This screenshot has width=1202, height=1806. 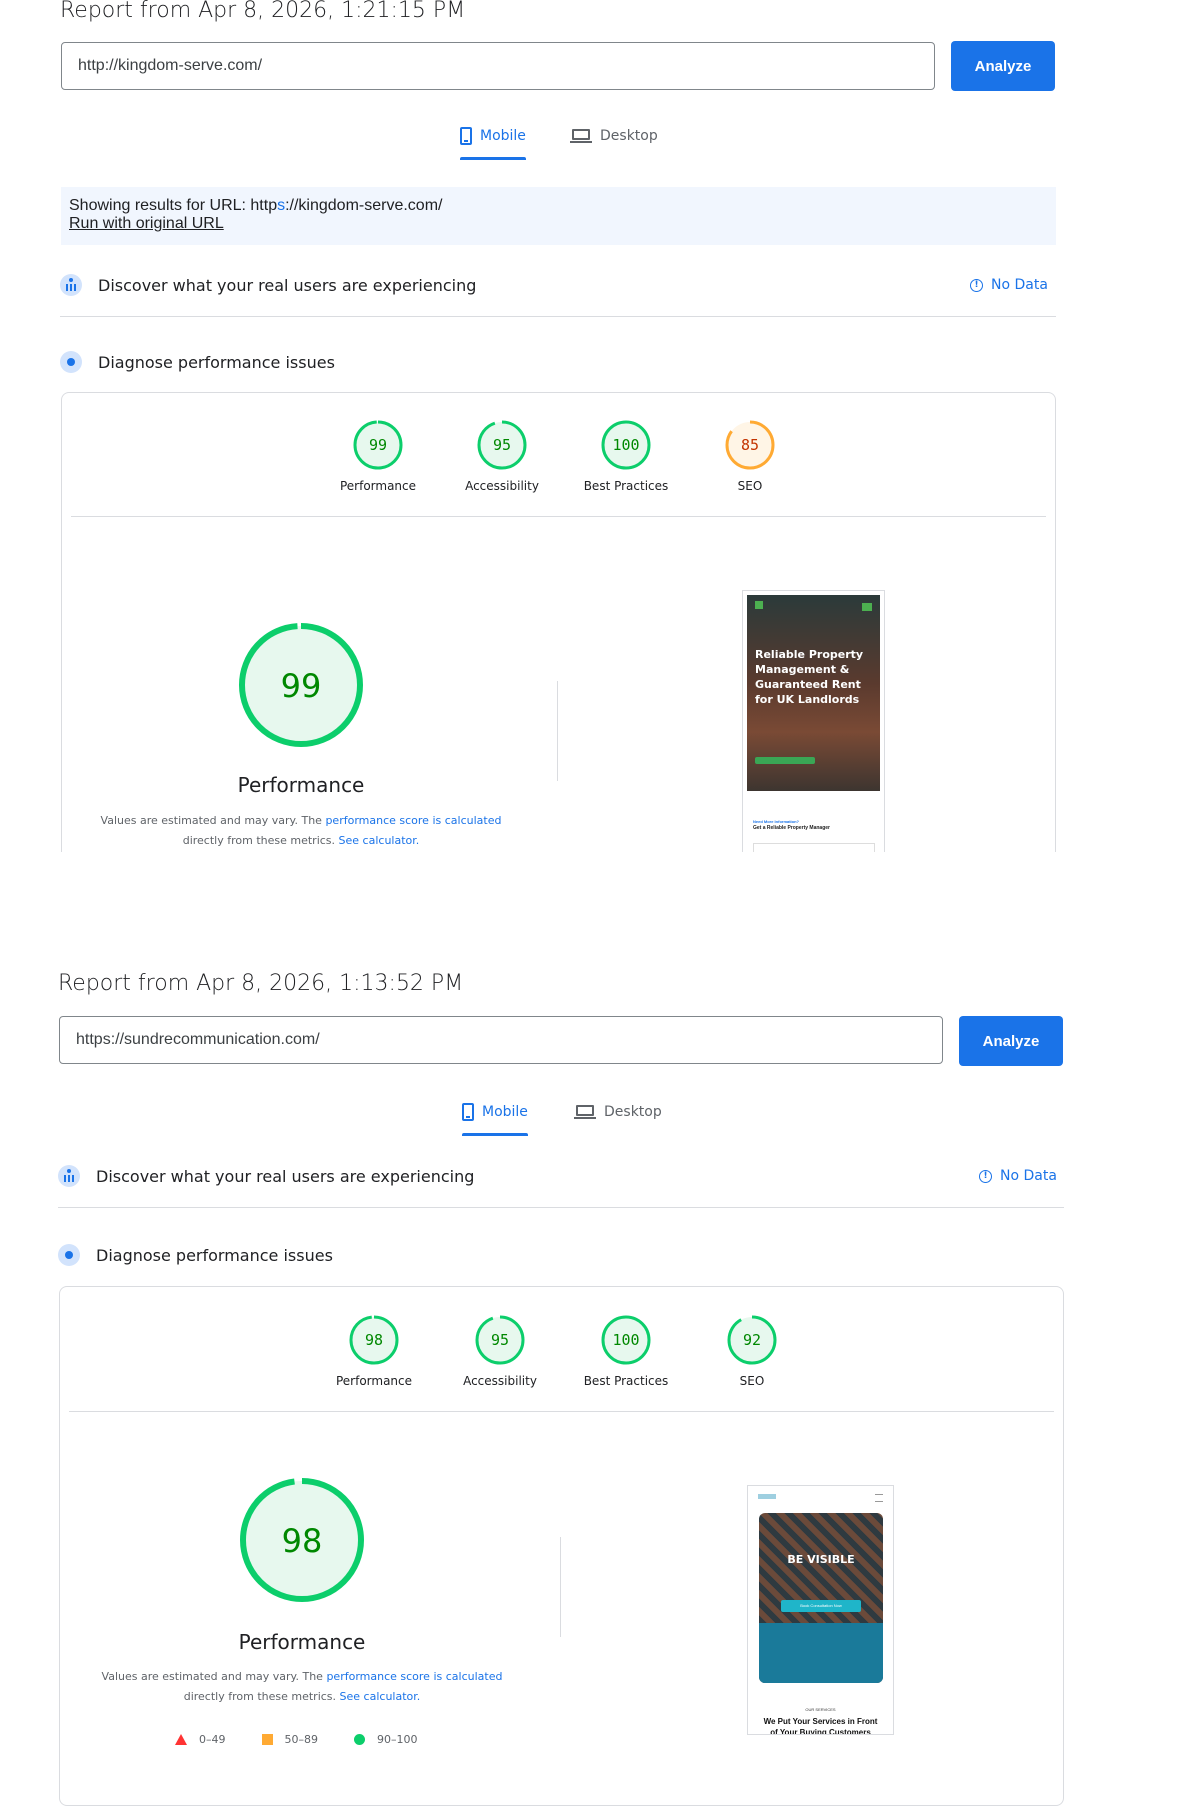 I want to click on screenshot-form-kicker: Need More Information?, so click(x=776, y=821).